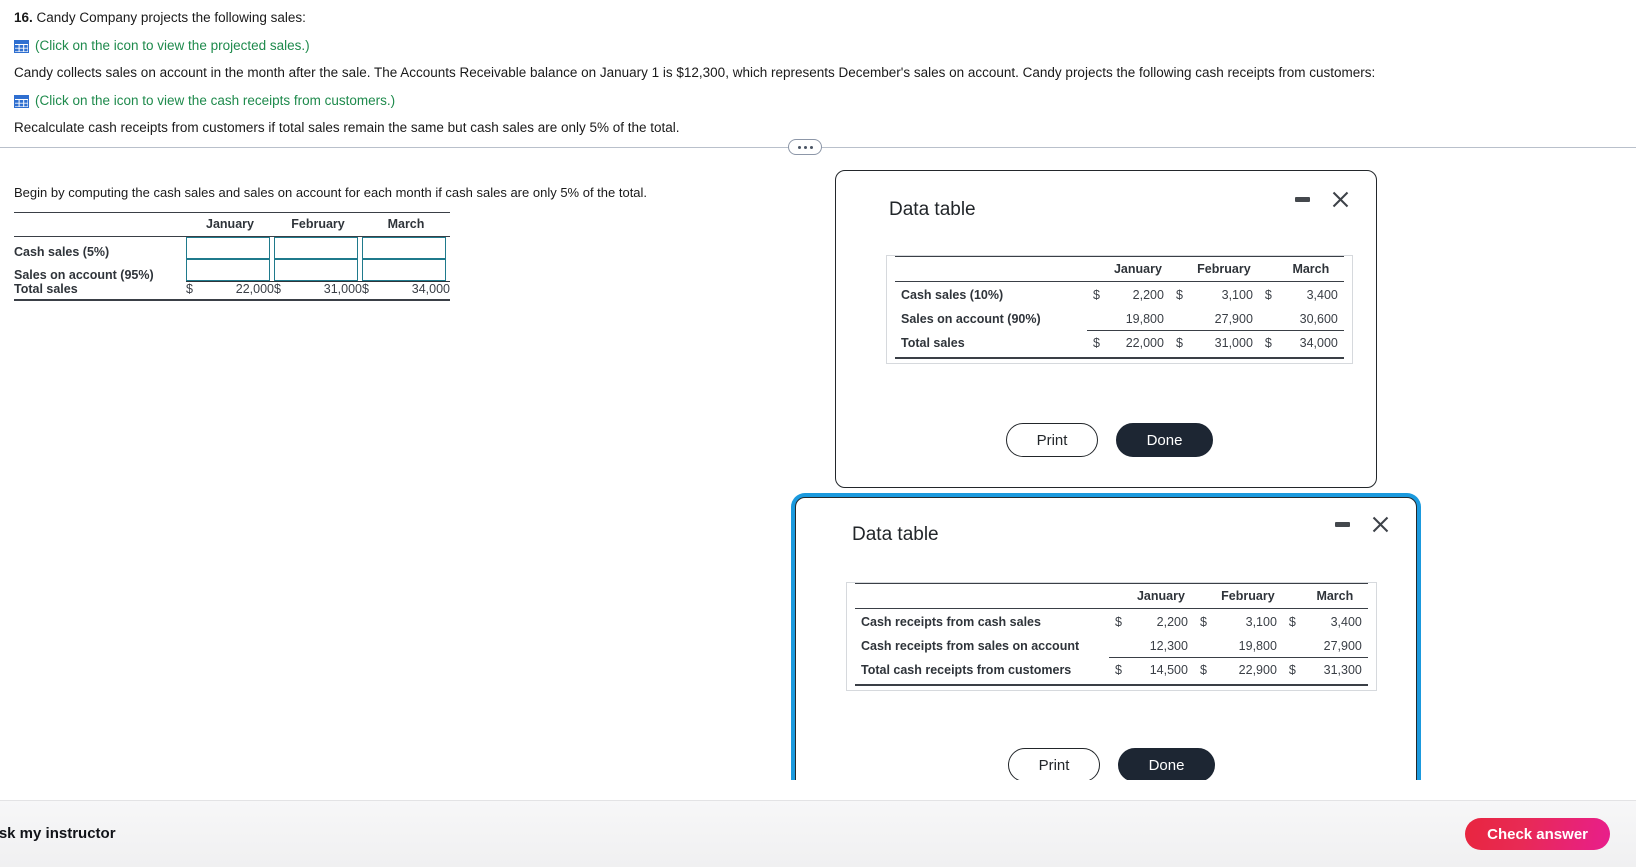 This screenshot has width=1636, height=867. What do you see at coordinates (932, 209) in the screenshot?
I see `dialog-title: Data table` at bounding box center [932, 209].